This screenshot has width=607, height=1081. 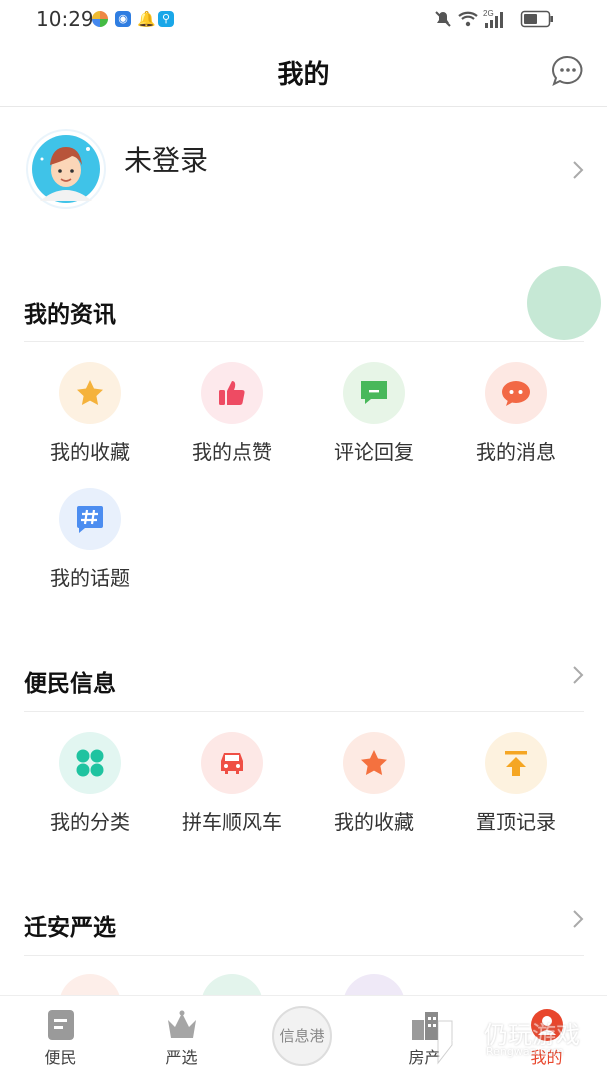 I want to click on chat-bubble-icon, so click(x=568, y=71).